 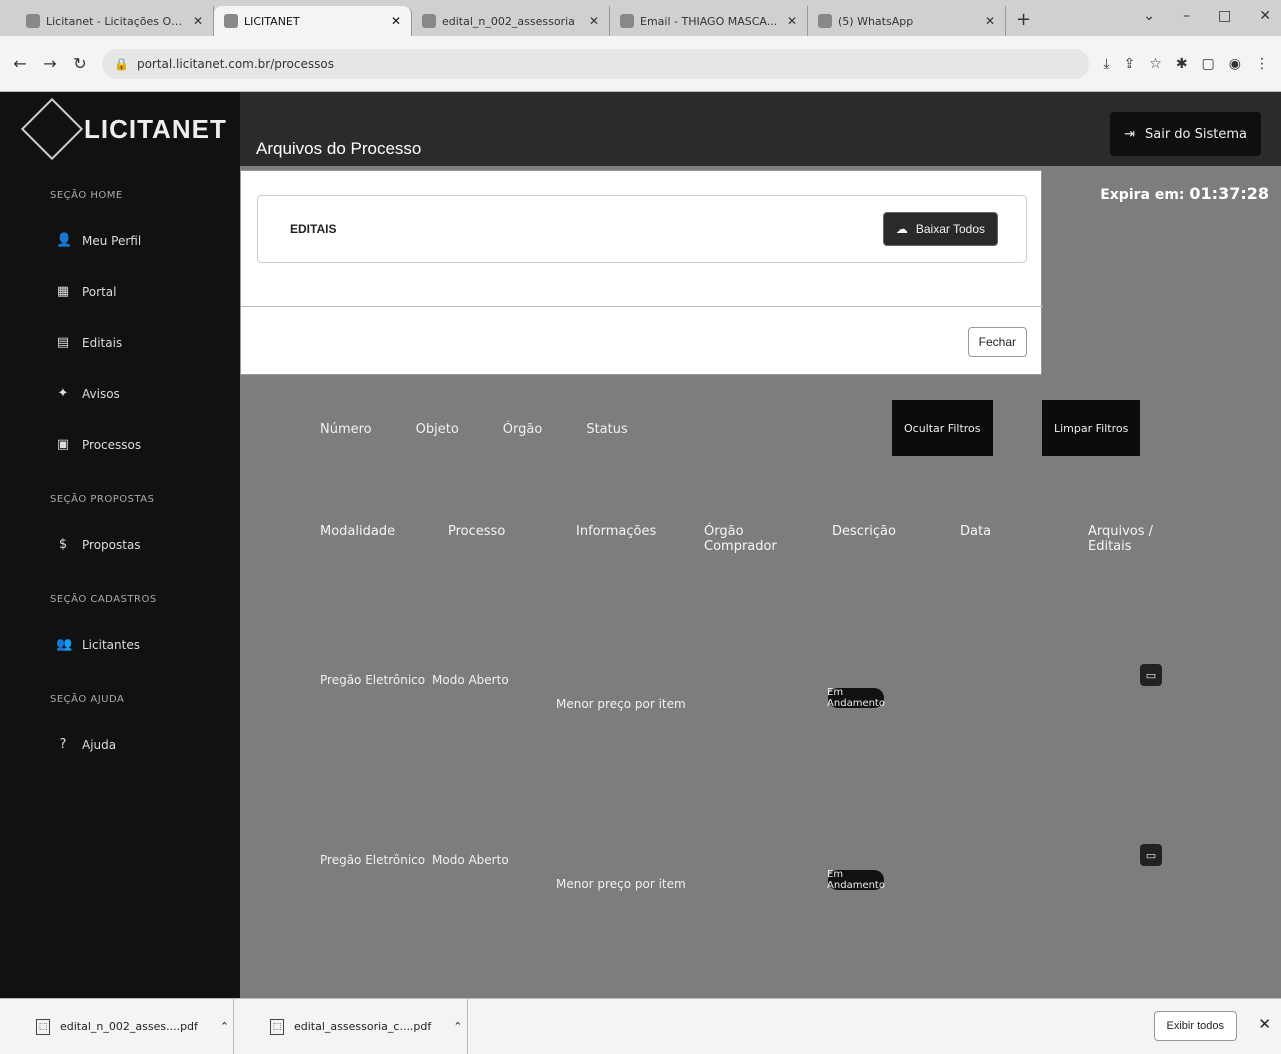 I want to click on sidebar-item-processos: ▣ Processos, so click(x=120, y=444).